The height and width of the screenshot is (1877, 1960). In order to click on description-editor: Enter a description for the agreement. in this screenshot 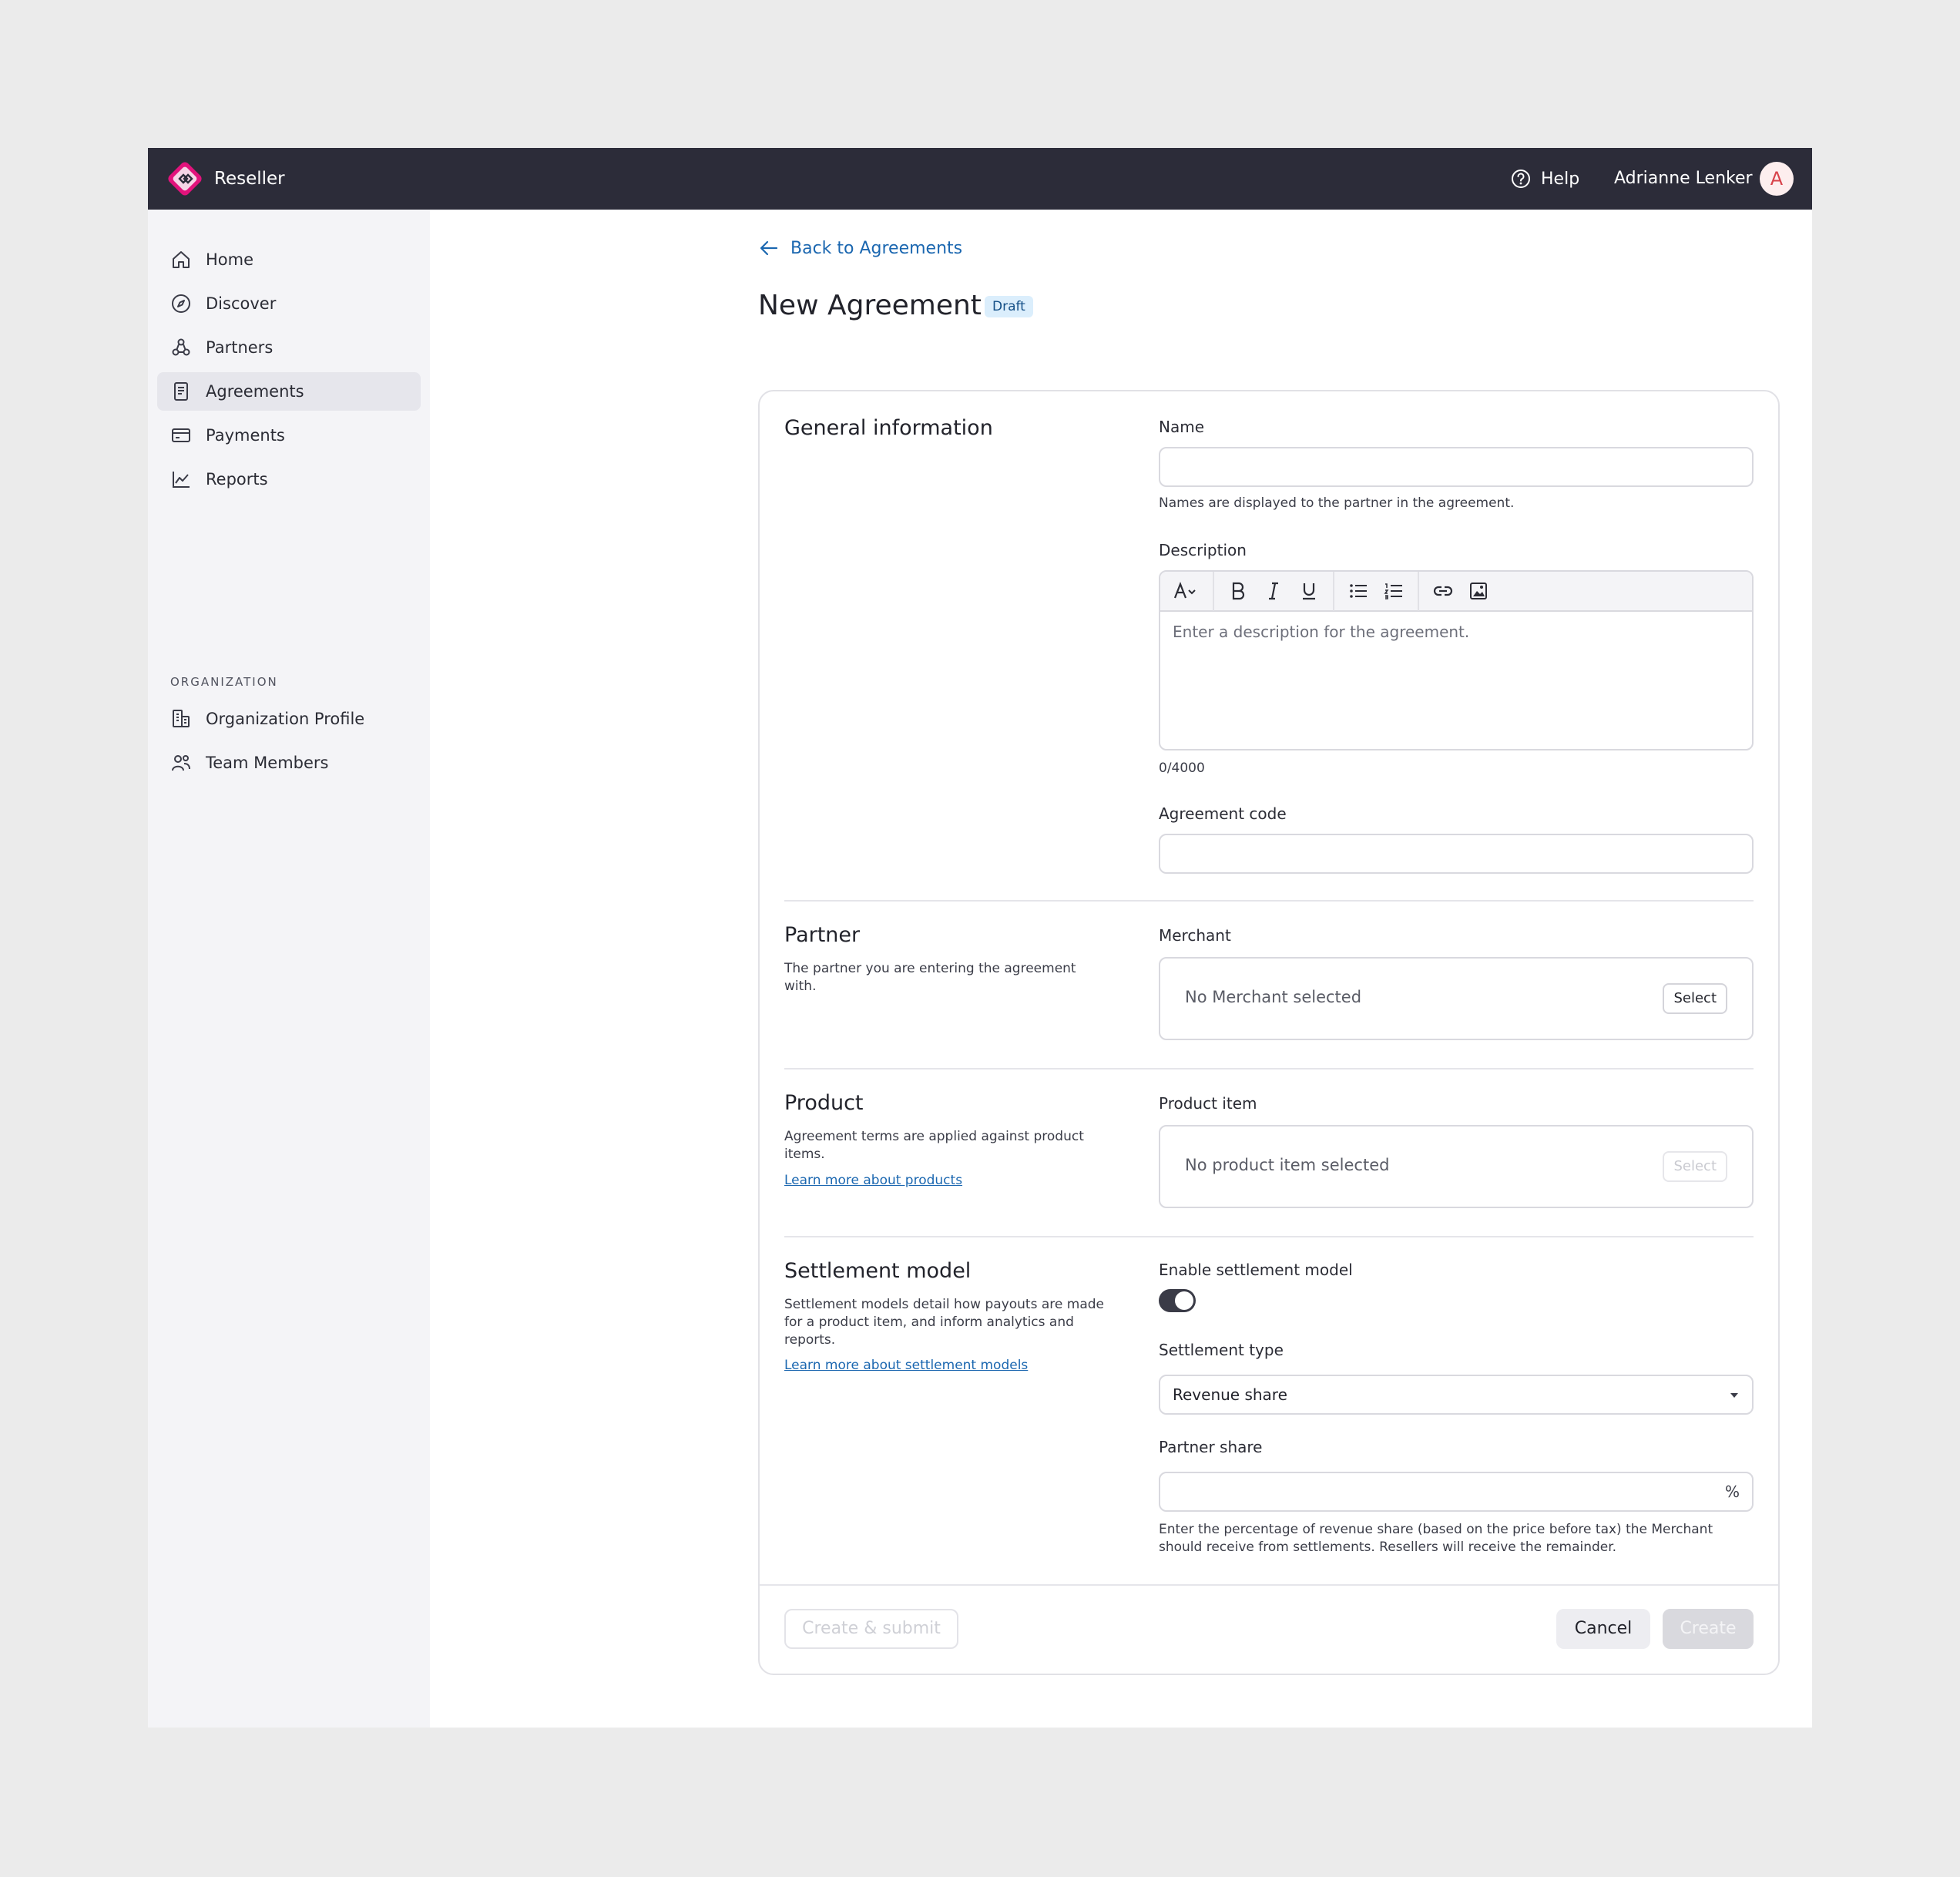, I will do `click(1456, 660)`.